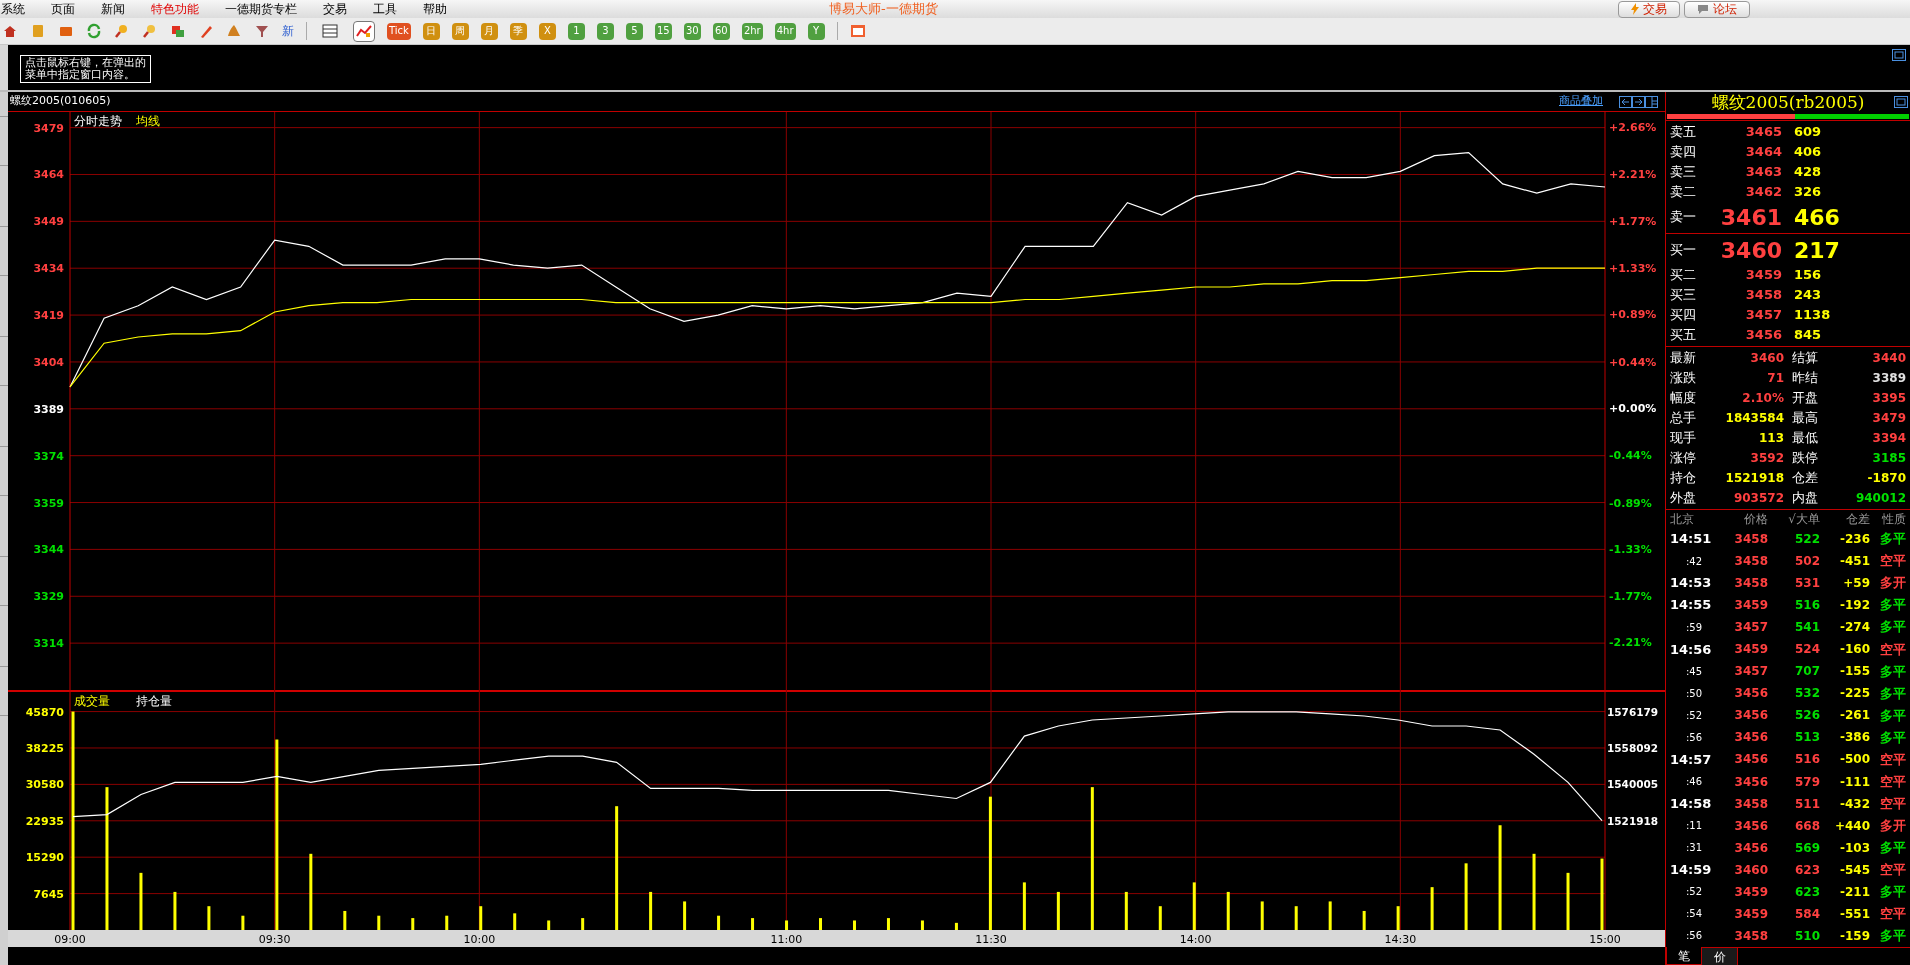 This screenshot has height=965, width=1910. I want to click on period-button: 4hr, so click(785, 31).